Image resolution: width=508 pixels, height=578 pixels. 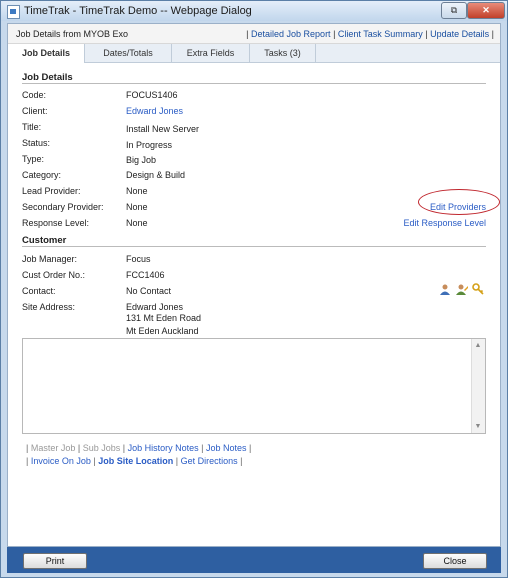 What do you see at coordinates (63, 207) in the screenshot?
I see `secondary-provider-label: Secondary Provider:` at bounding box center [63, 207].